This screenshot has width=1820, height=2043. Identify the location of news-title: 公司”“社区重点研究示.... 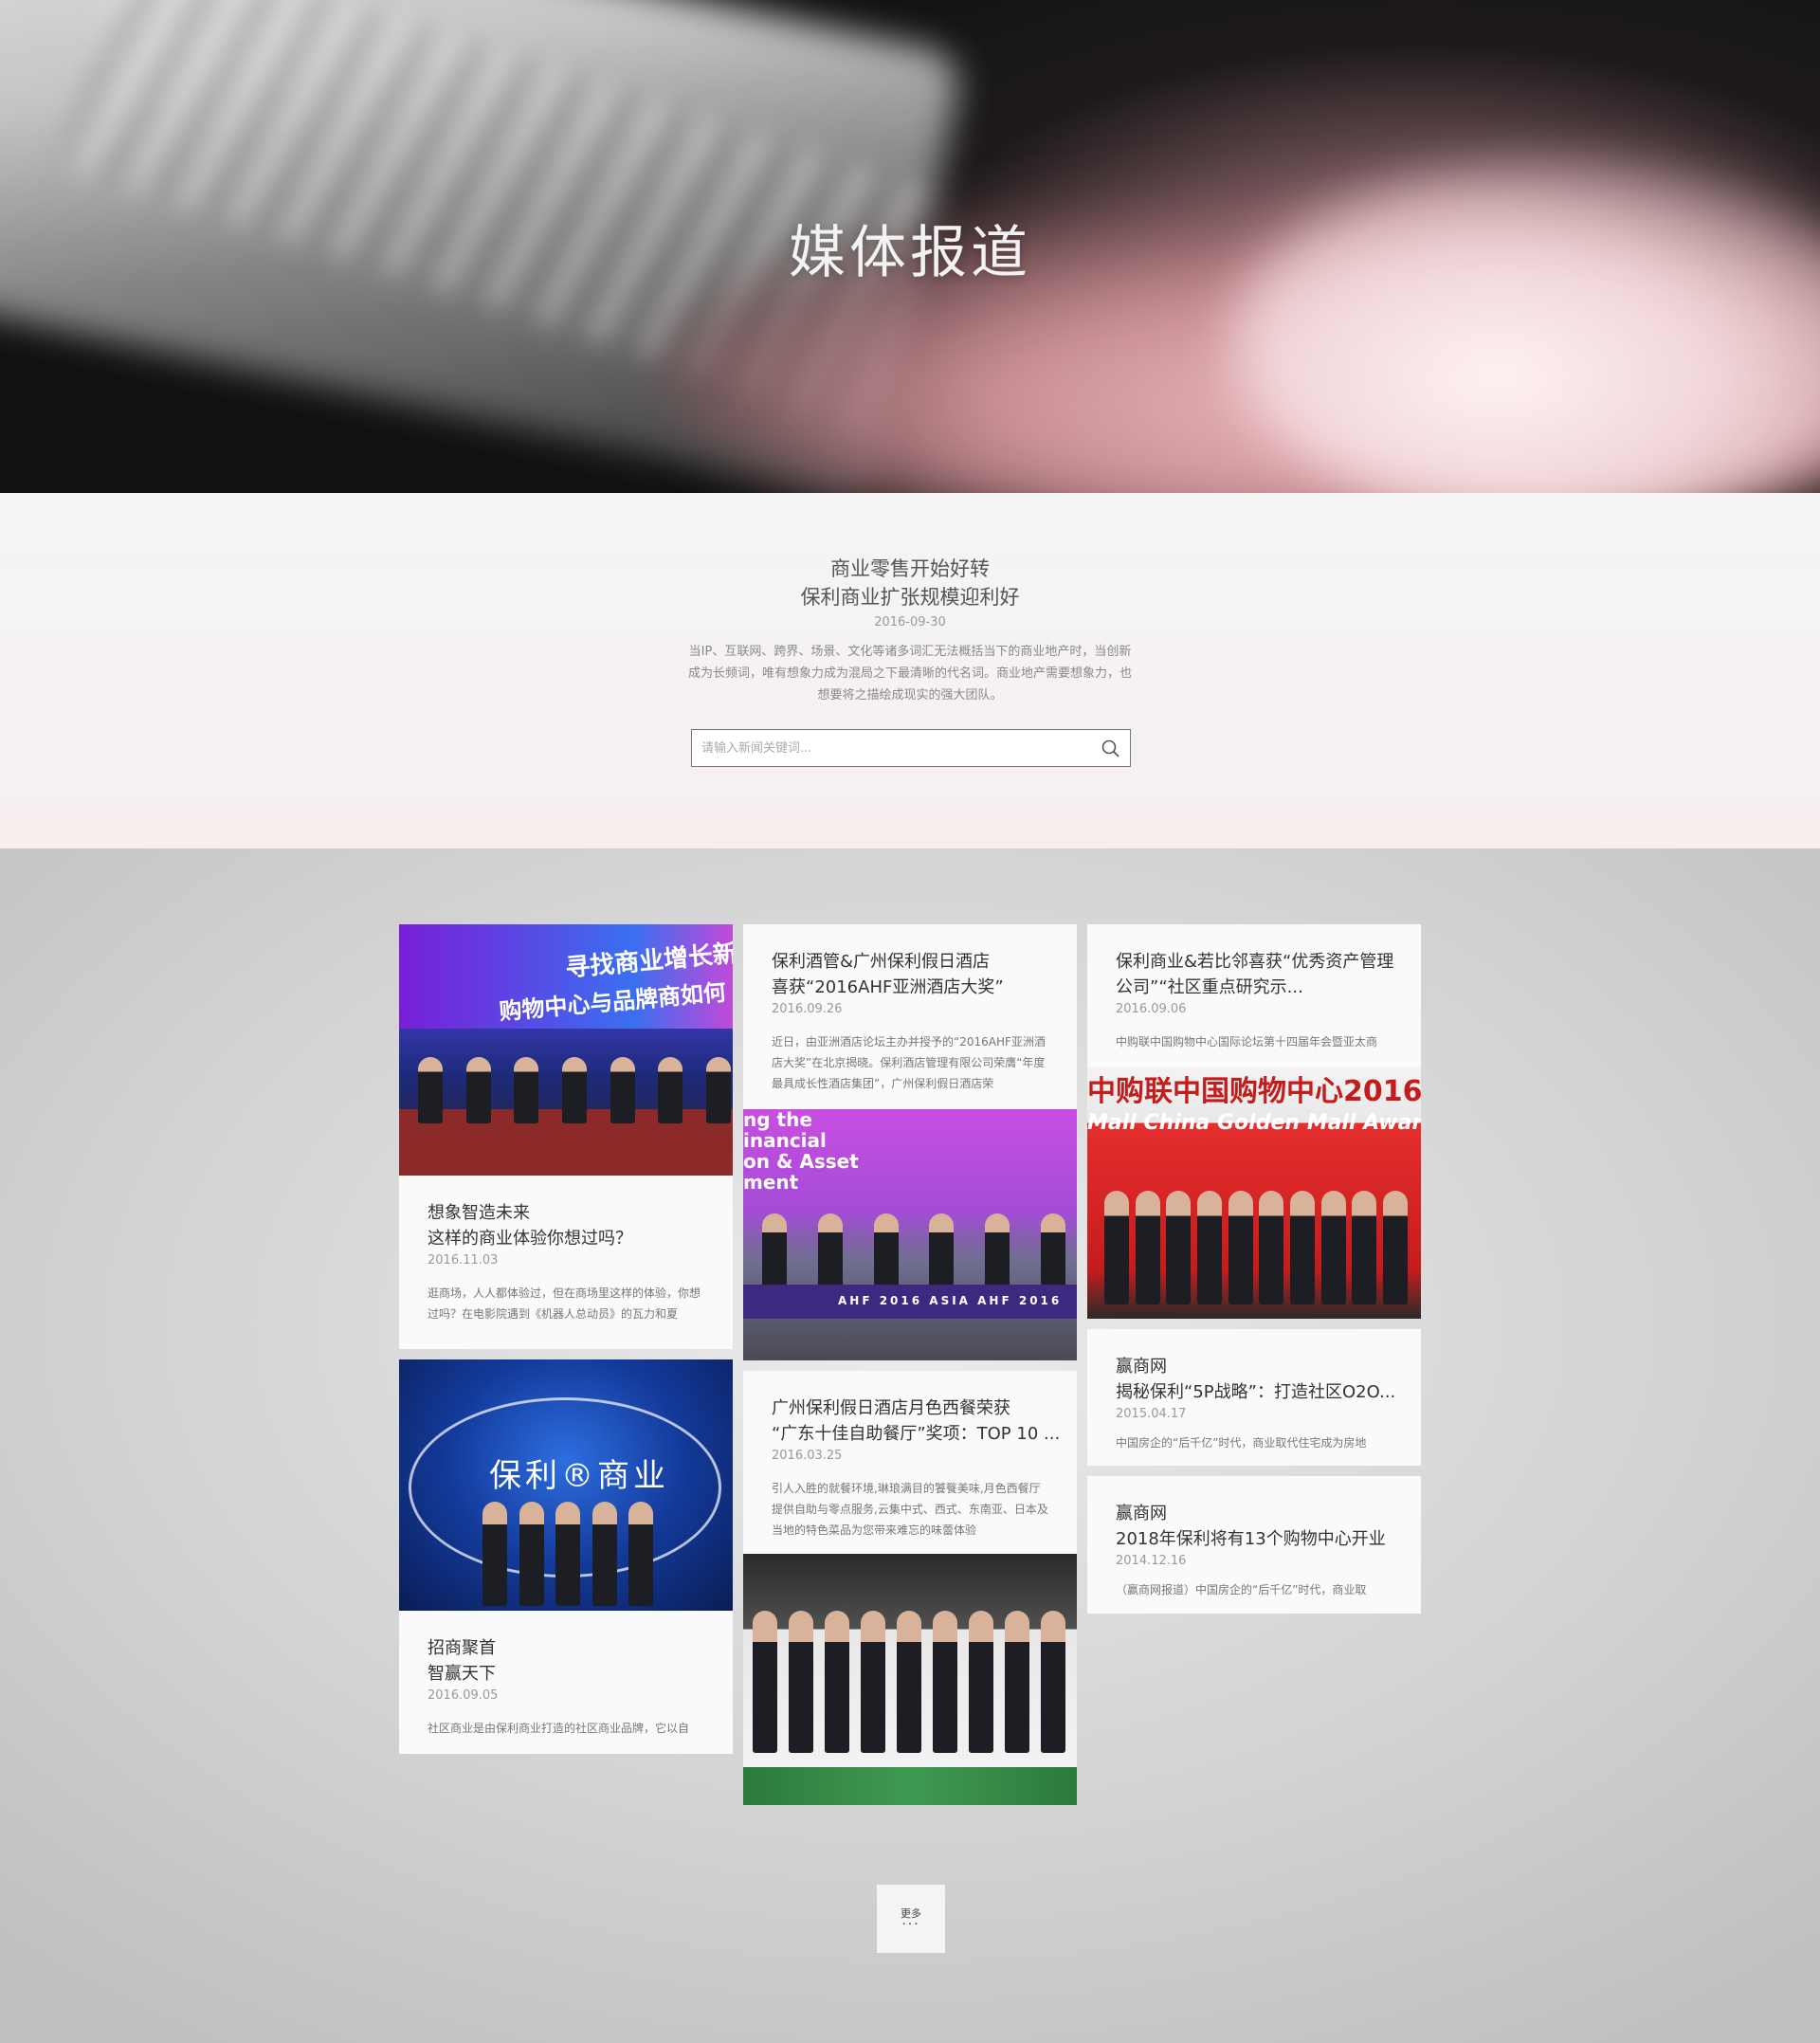
(1255, 987).